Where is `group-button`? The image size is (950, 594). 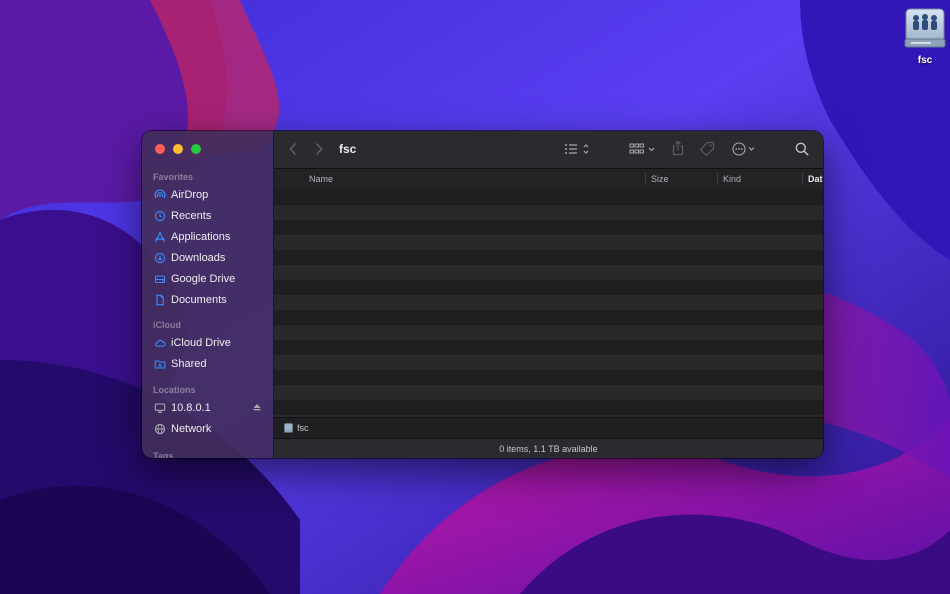
group-button is located at coordinates (643, 149).